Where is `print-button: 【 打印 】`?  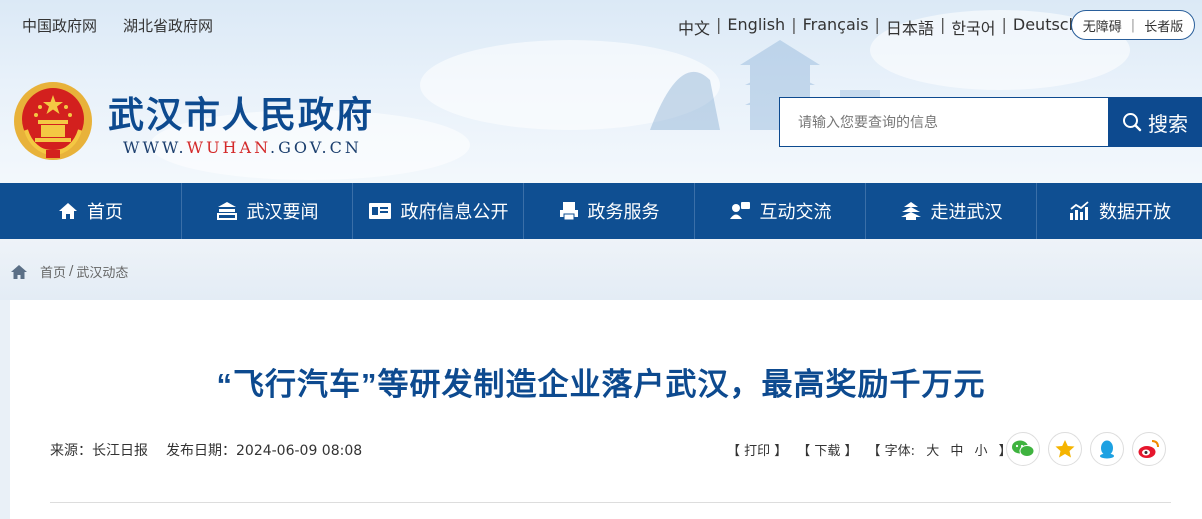
print-button: 【 打印 】 is located at coordinates (757, 449).